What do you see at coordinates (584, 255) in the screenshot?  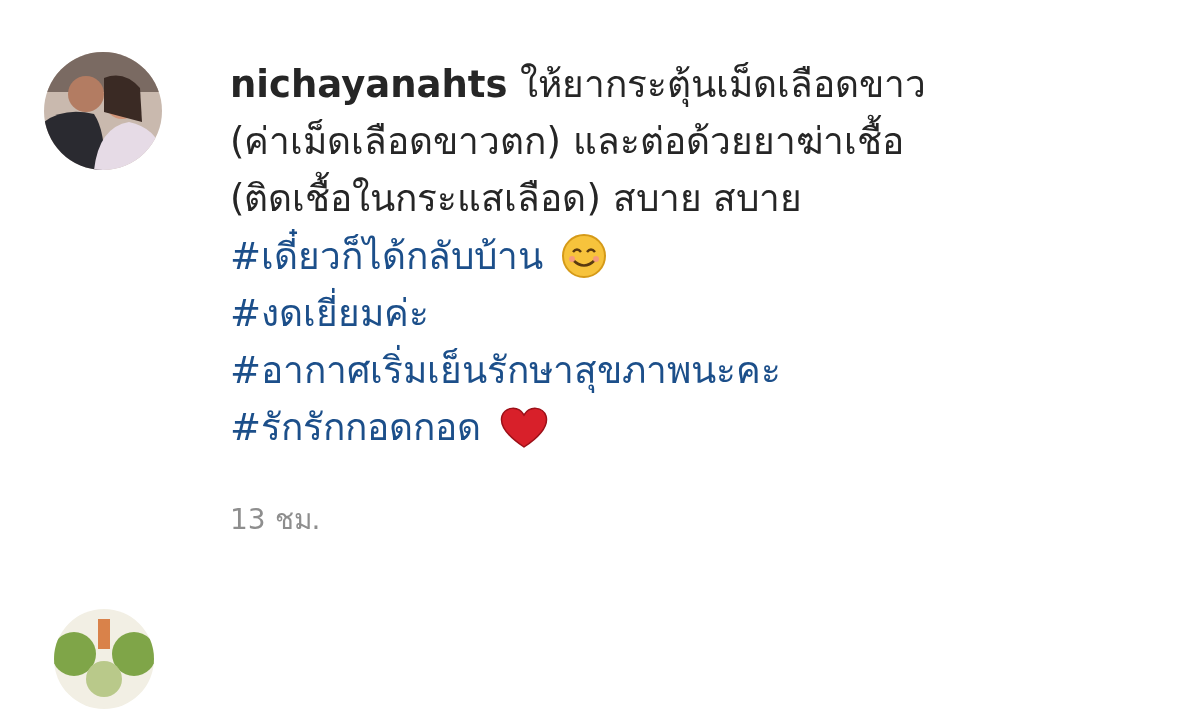 I see `smiling-face-icon` at bounding box center [584, 255].